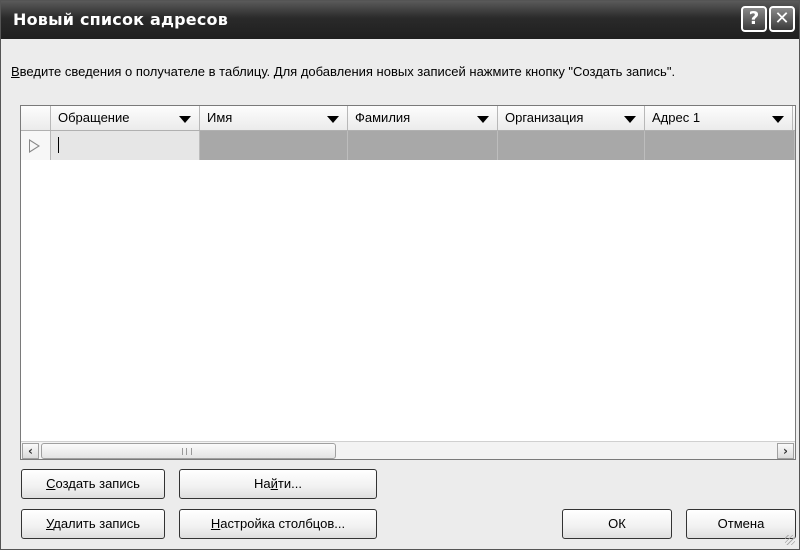 The width and height of the screenshot is (802, 552). I want to click on button-label: Отмена, so click(741, 523).